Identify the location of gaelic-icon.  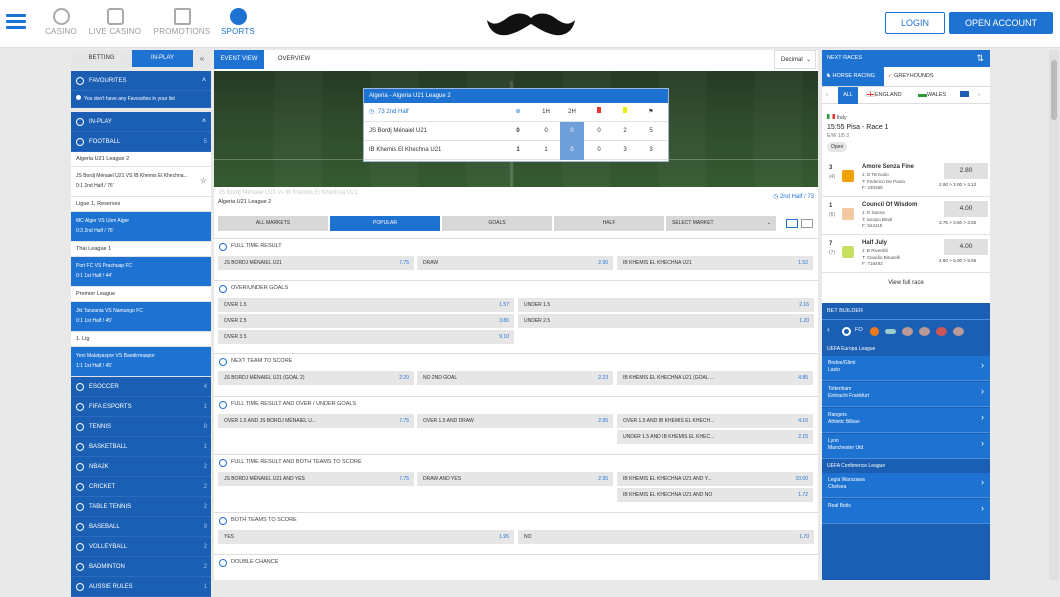
(958, 331).